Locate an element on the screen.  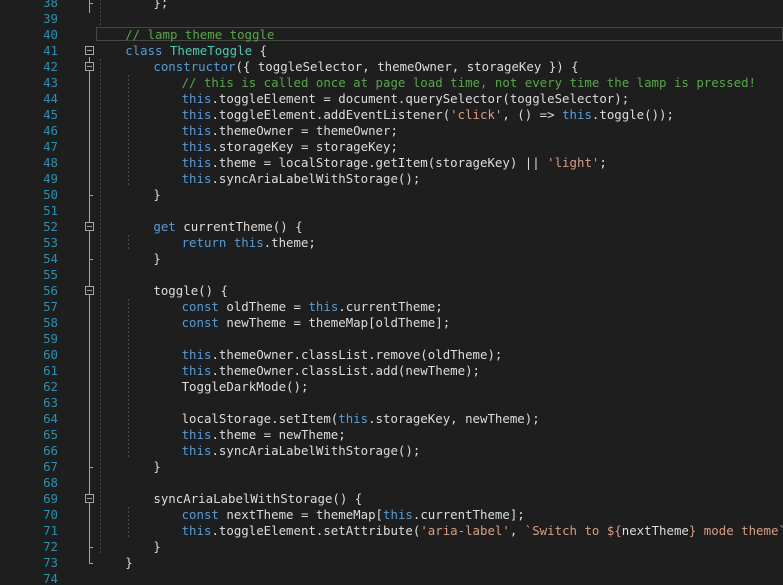
code-token: .themeOwner.classList.remove(oldTheme); is located at coordinates (357, 354).